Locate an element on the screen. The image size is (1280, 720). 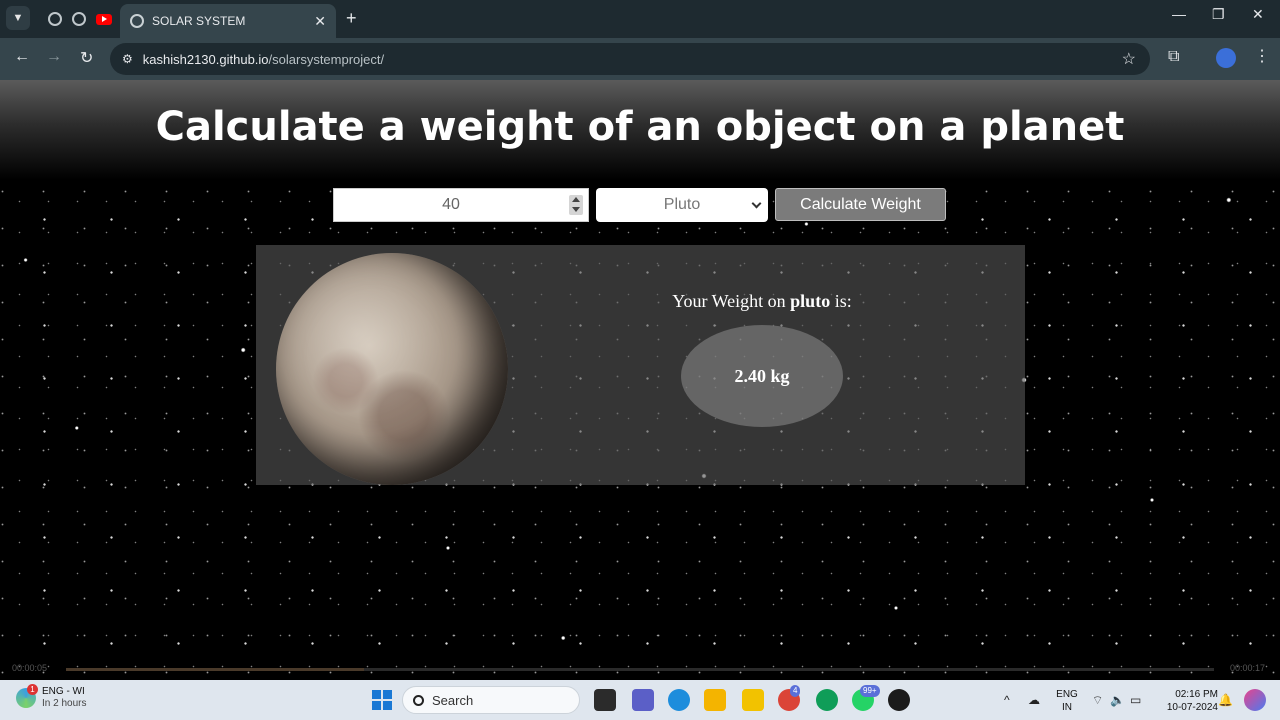
browser-tabbar: ▼ SOLAR SYSTEM ✕ + — ❐ ✕ is located at coordinates (640, 19).